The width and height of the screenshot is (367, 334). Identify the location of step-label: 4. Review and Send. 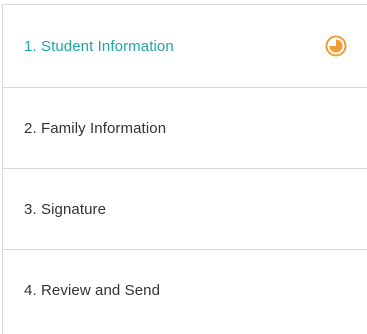
(92, 290).